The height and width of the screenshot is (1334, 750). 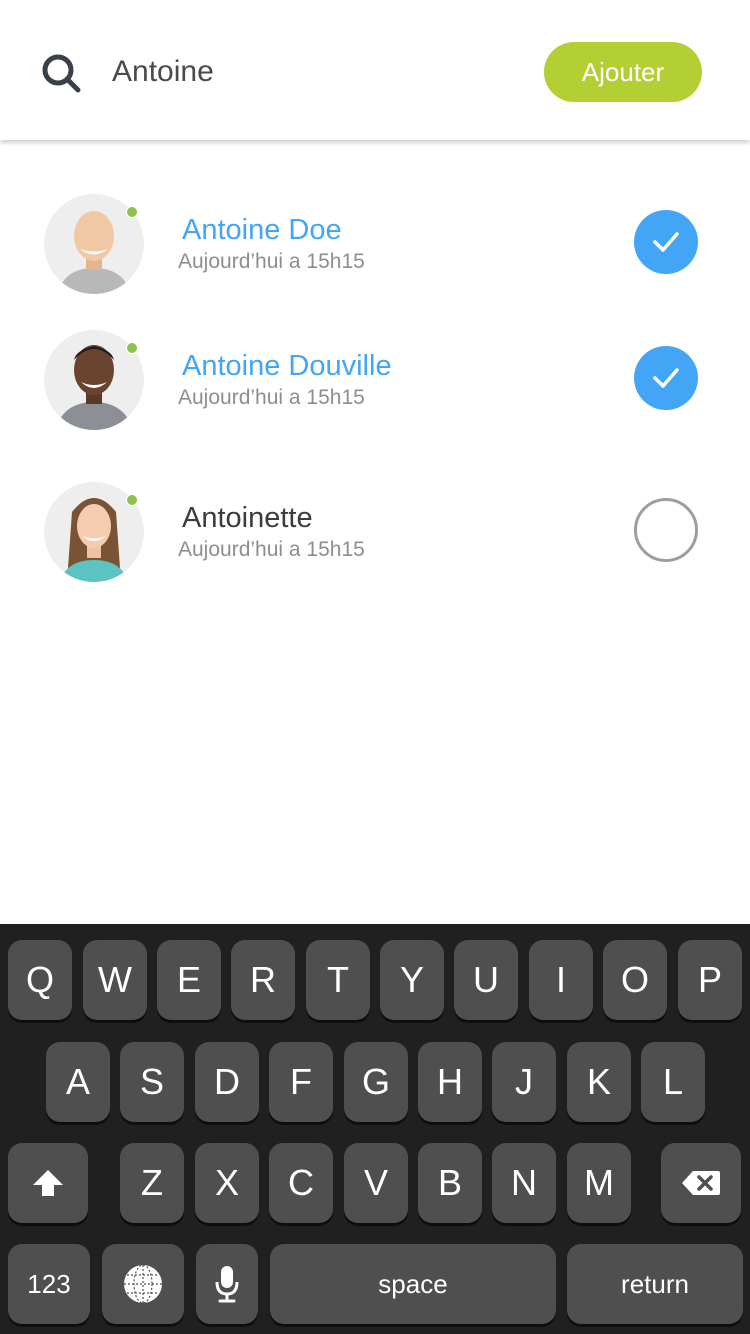 What do you see at coordinates (40, 980) in the screenshot?
I see `key-q: Q` at bounding box center [40, 980].